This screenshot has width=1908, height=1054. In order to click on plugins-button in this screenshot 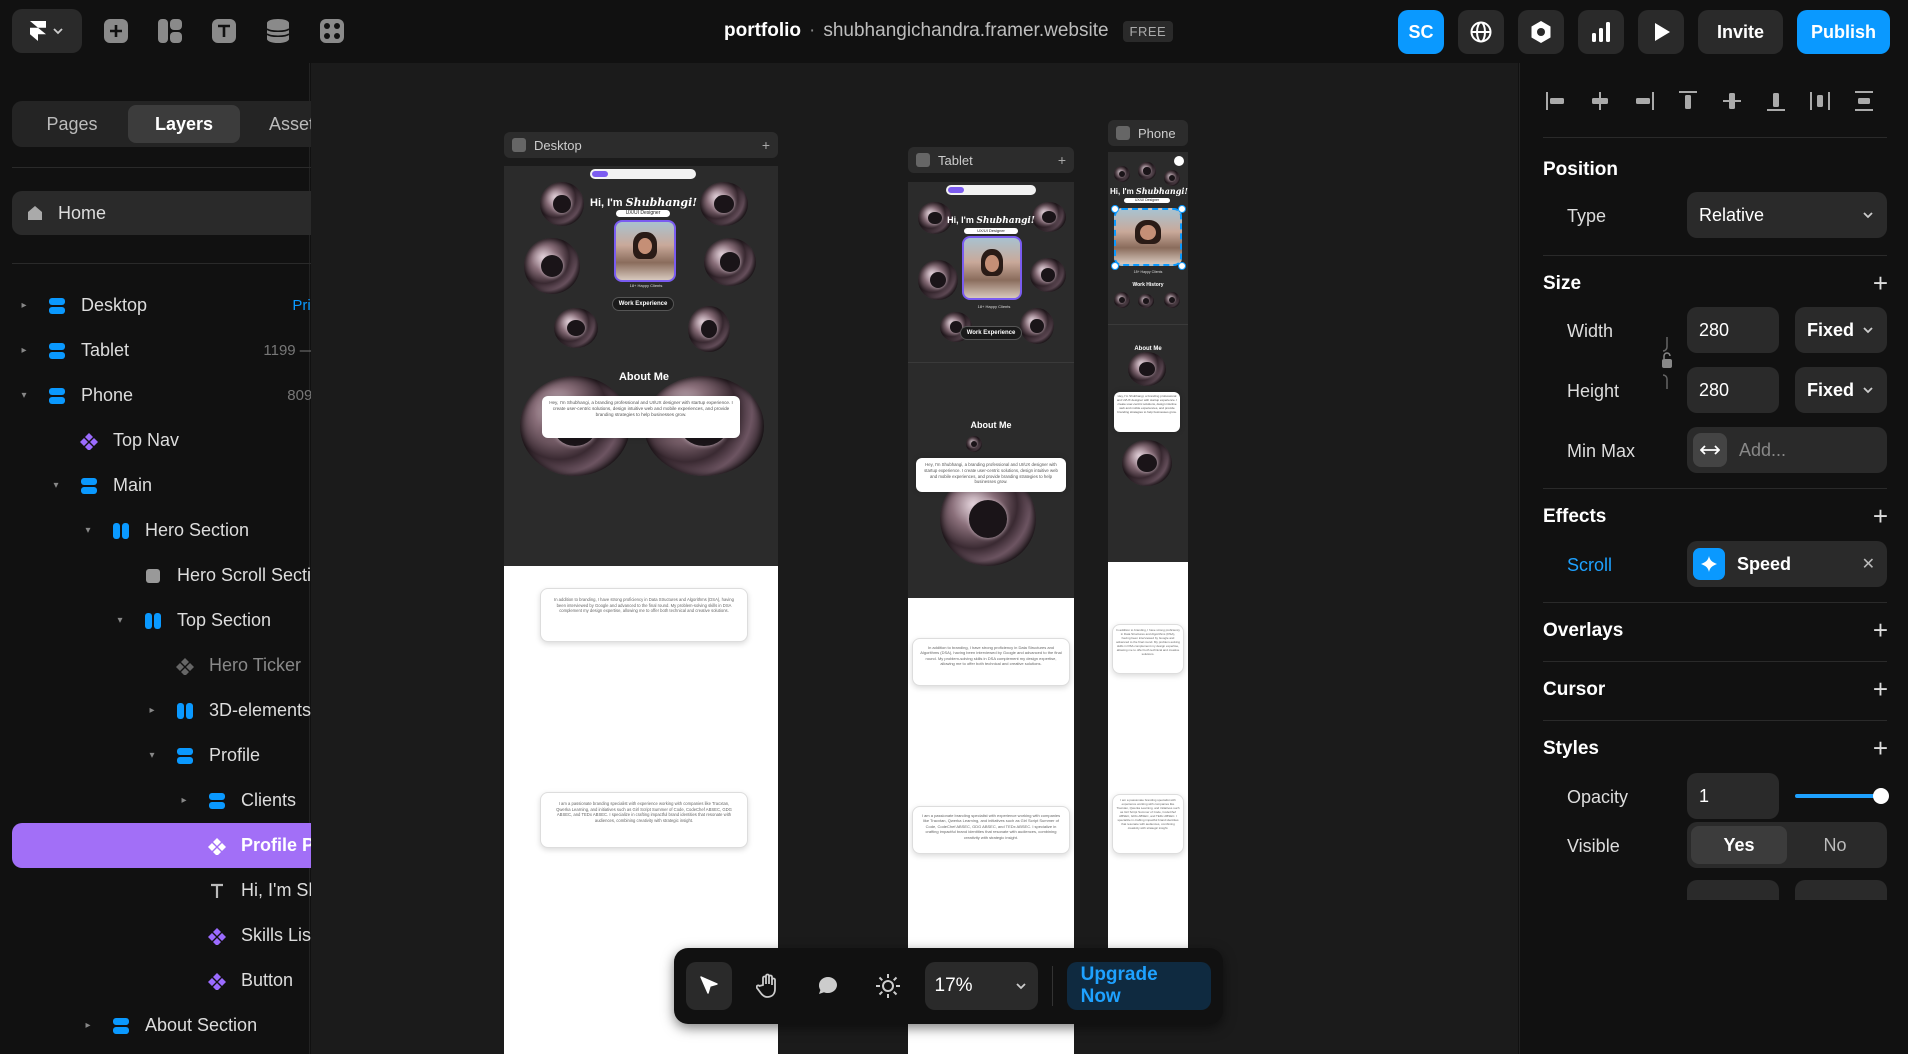, I will do `click(332, 31)`.